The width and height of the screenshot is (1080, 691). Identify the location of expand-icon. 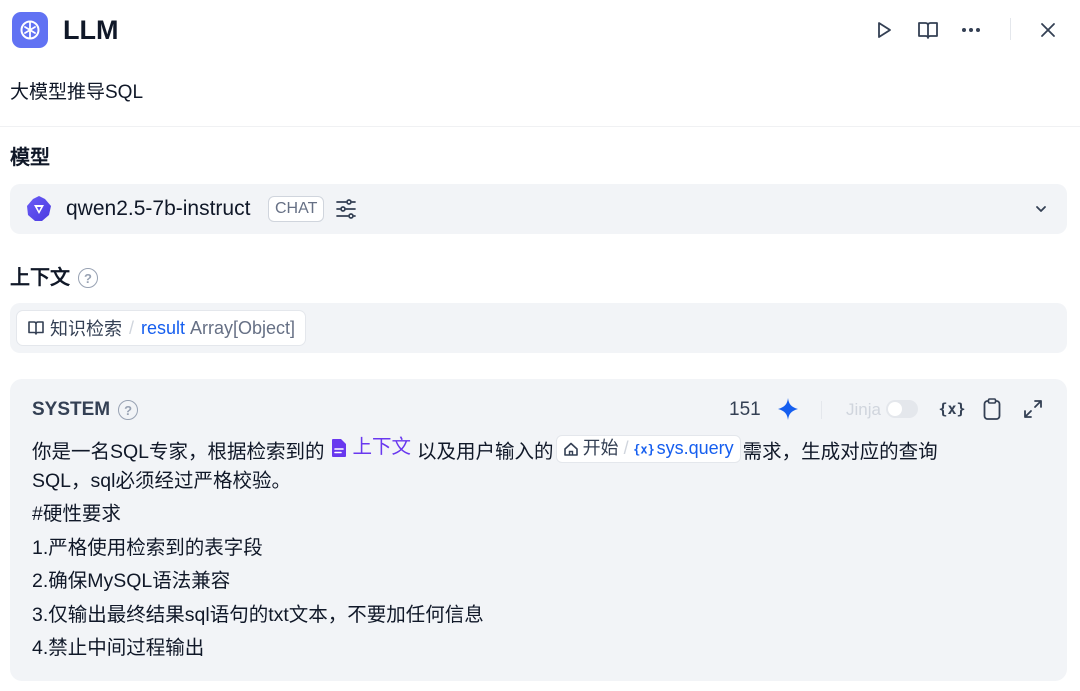
(1033, 409).